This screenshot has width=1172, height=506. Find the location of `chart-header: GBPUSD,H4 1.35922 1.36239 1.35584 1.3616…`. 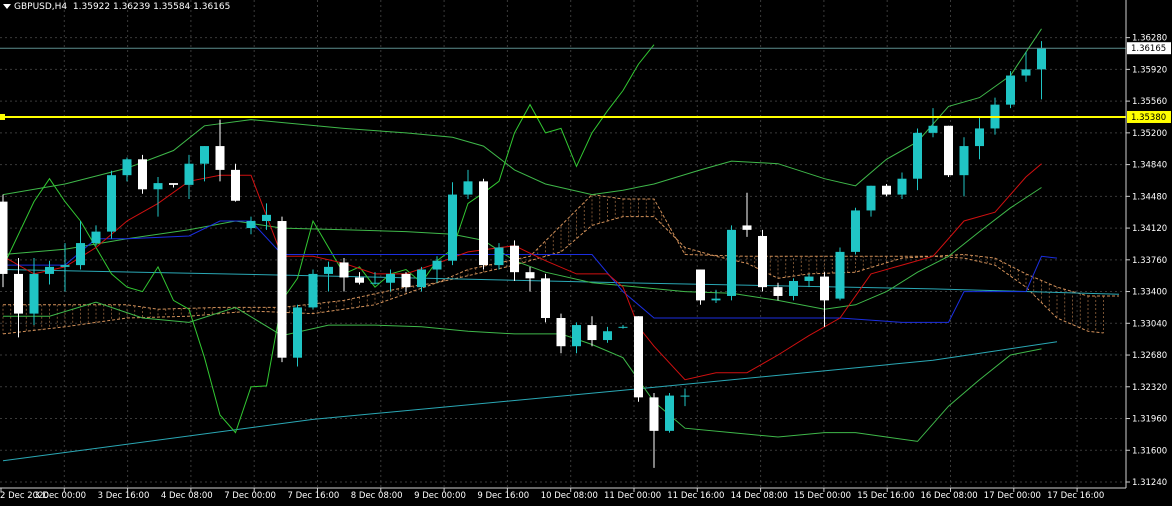

chart-header: GBPUSD,H4 1.35922 1.36239 1.35584 1.3616… is located at coordinates (116, 7).